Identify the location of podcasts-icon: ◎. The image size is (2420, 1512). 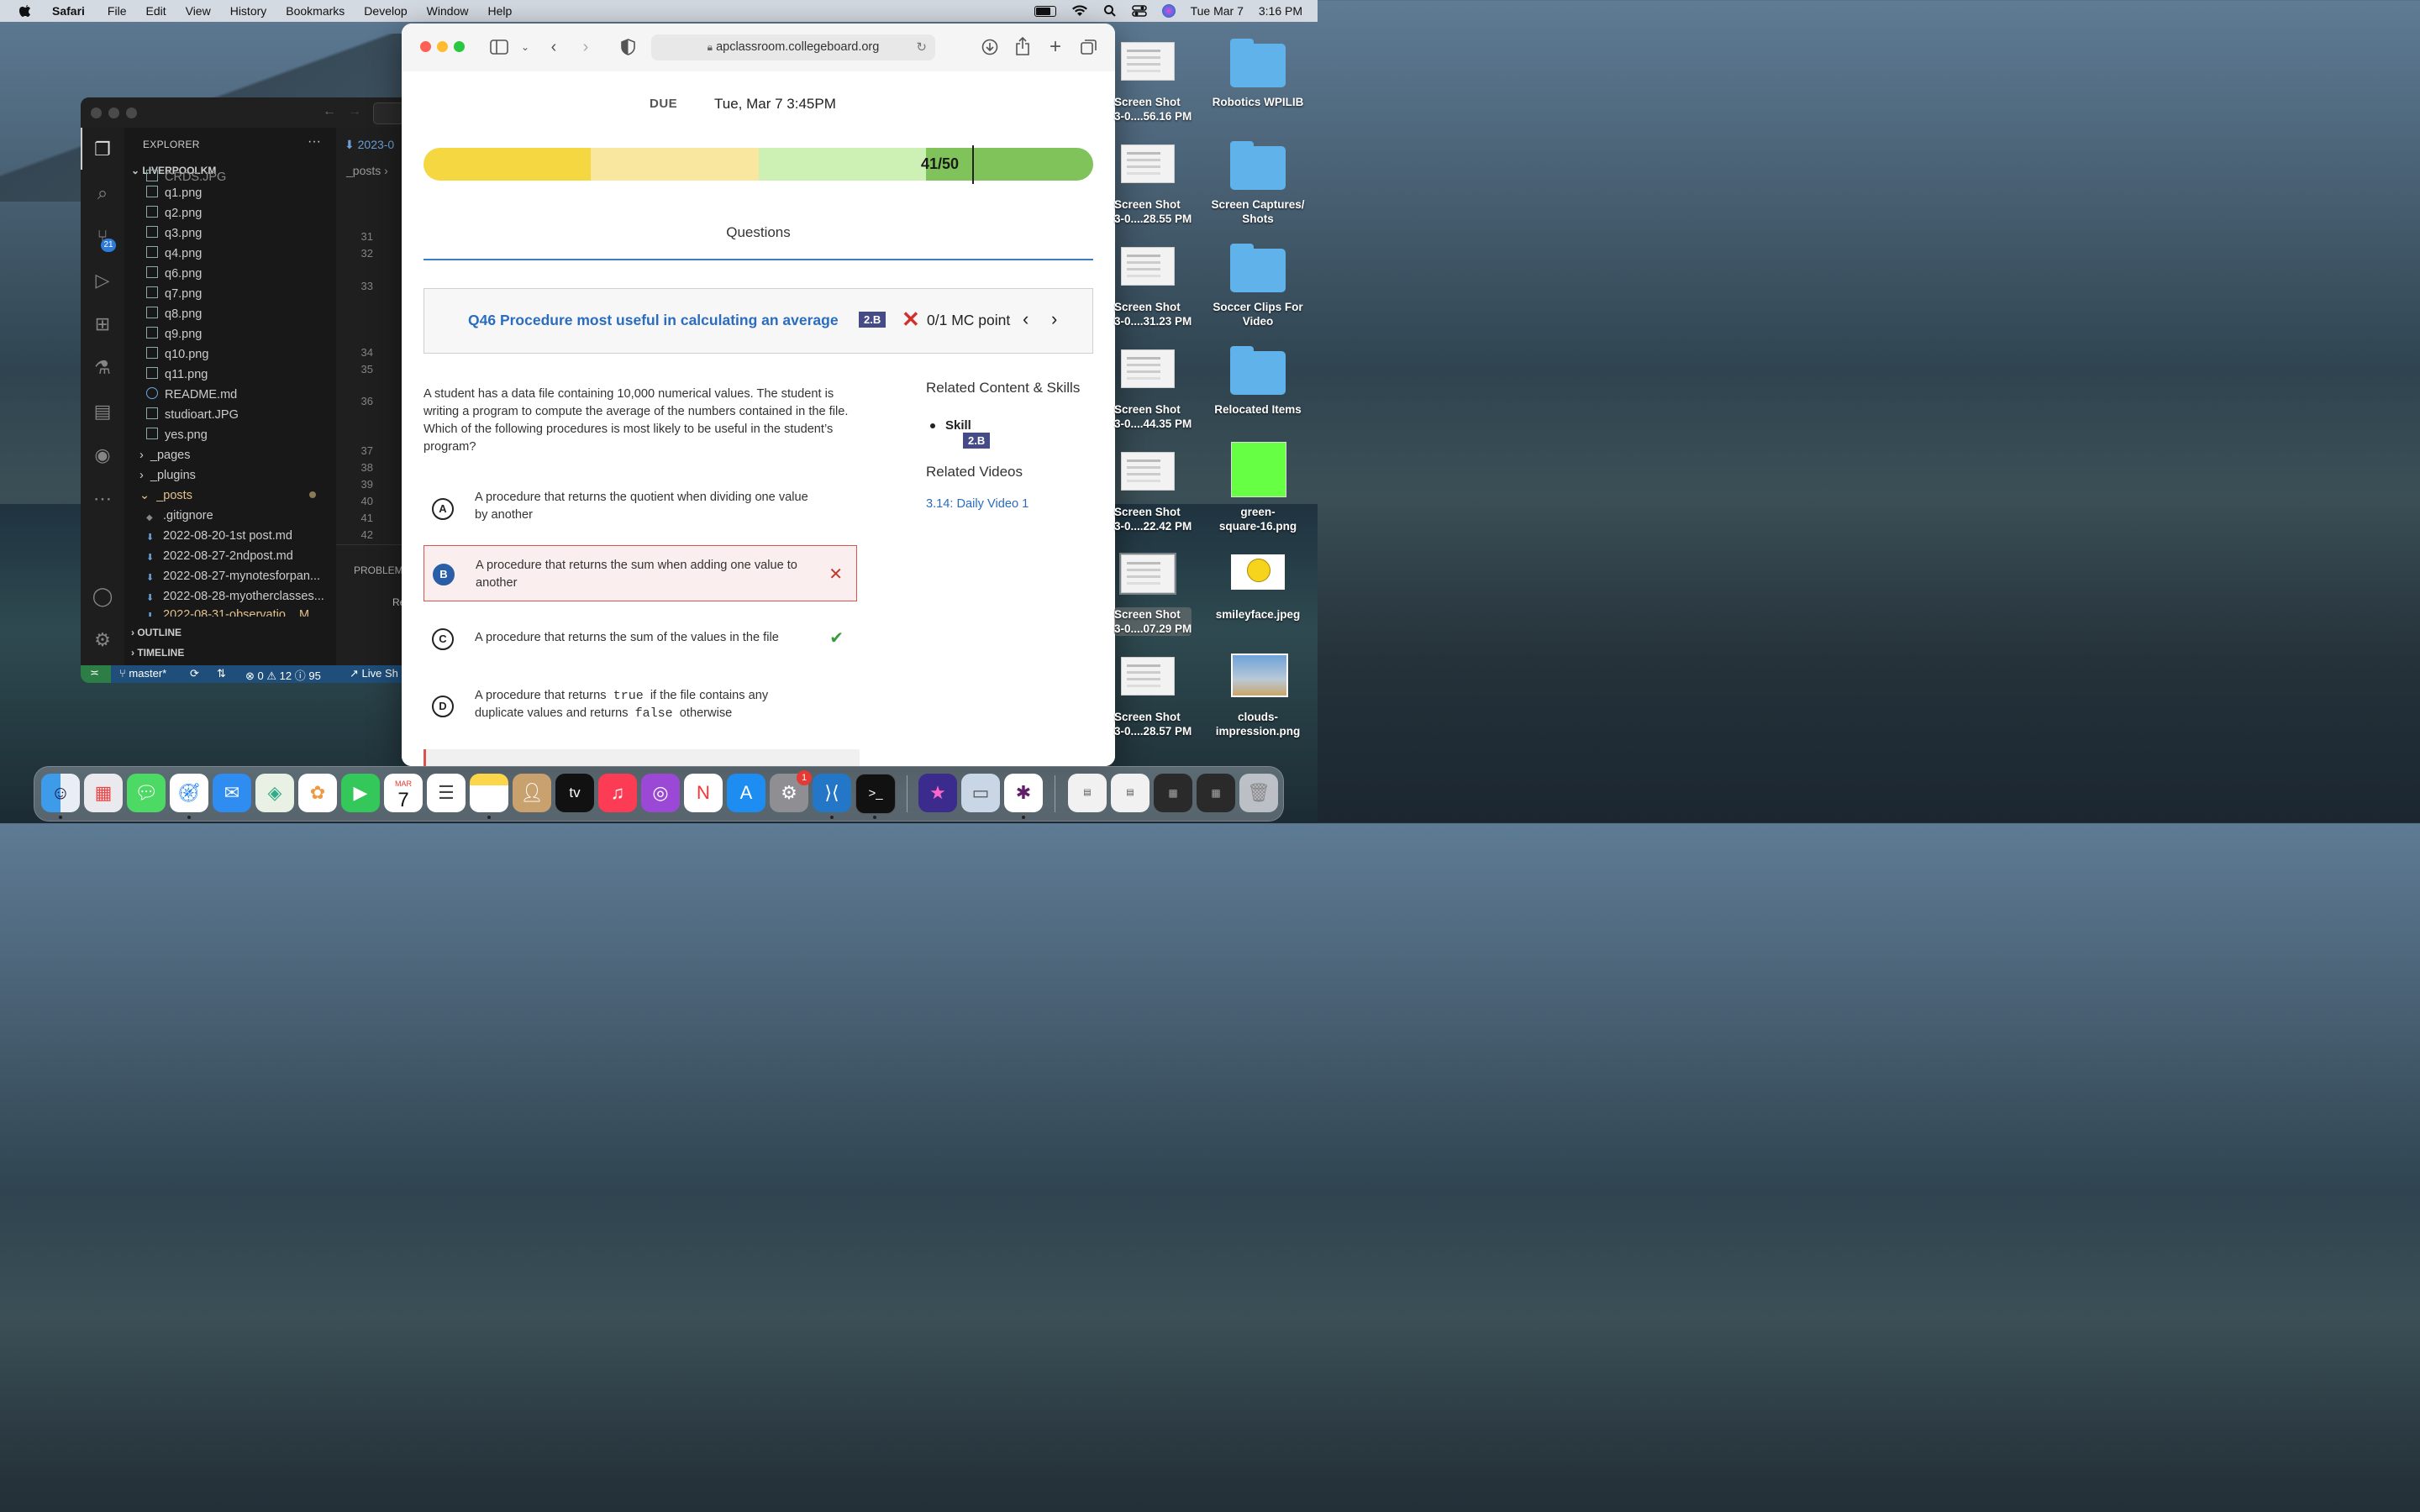
(660, 793).